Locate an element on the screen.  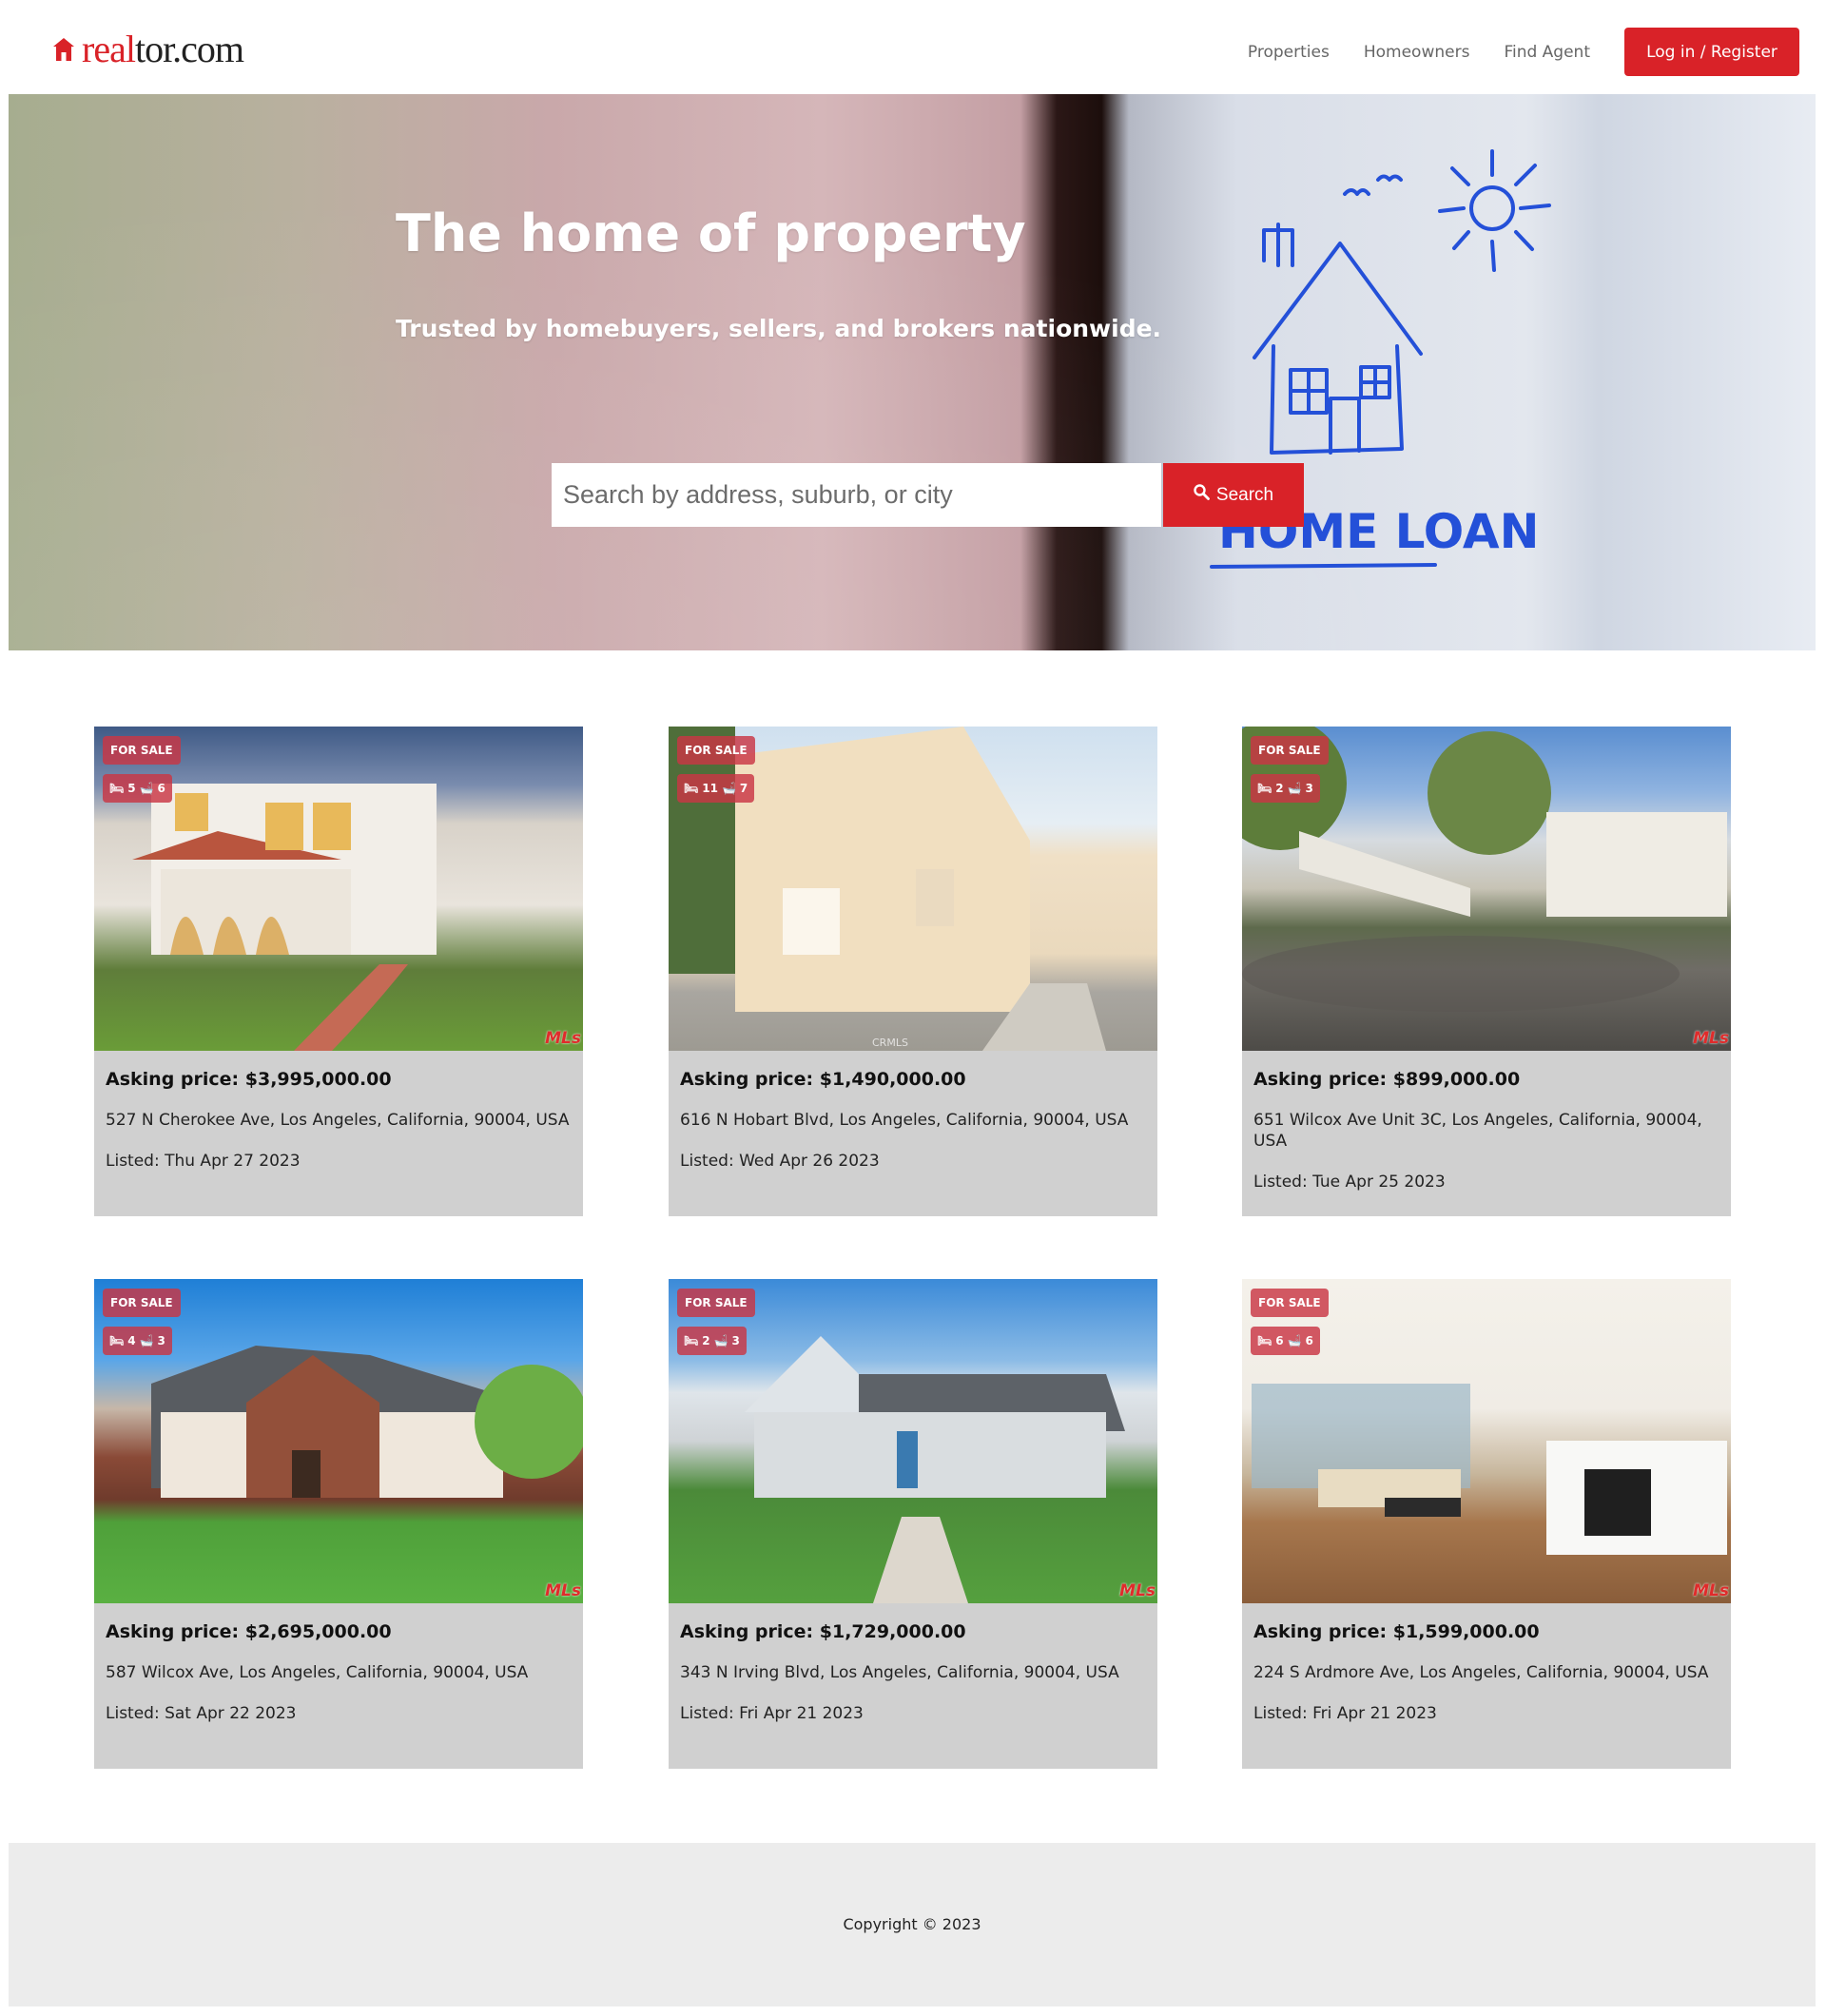
nav-properties: Properties is located at coordinates (1289, 52).